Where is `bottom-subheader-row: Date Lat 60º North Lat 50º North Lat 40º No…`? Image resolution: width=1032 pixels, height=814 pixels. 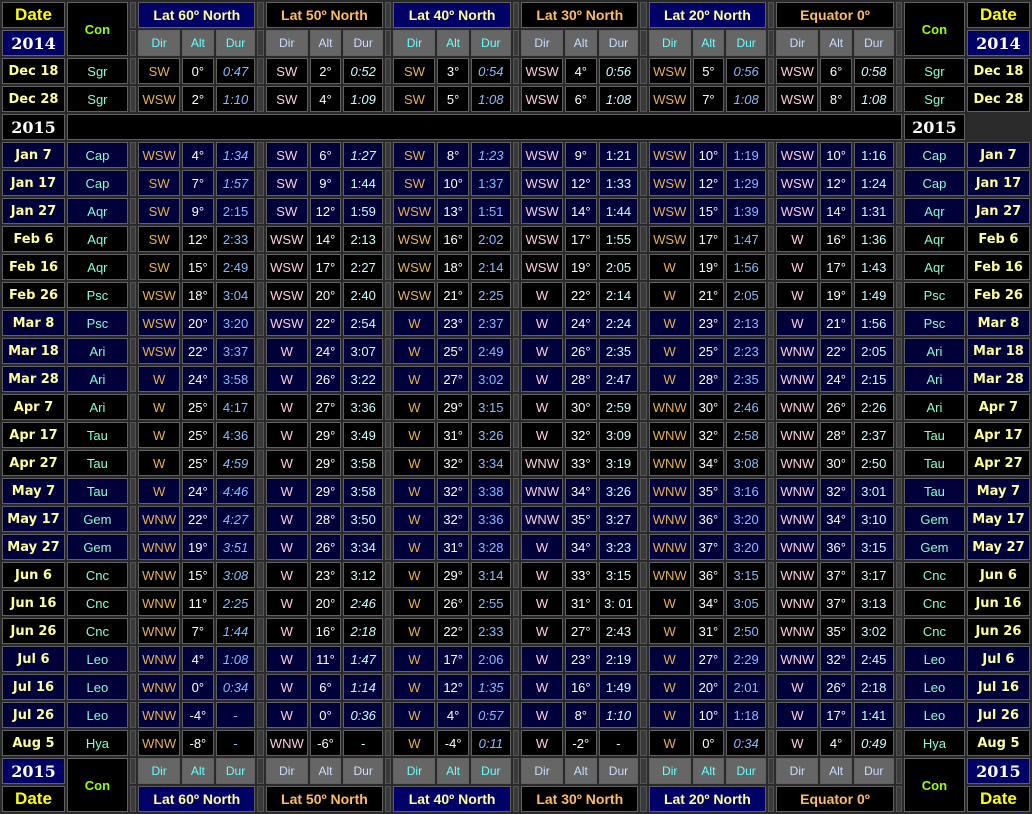
bottom-subheader-row: Date Lat 60º North Lat 50º North Lat 40º No… is located at coordinates (516, 799).